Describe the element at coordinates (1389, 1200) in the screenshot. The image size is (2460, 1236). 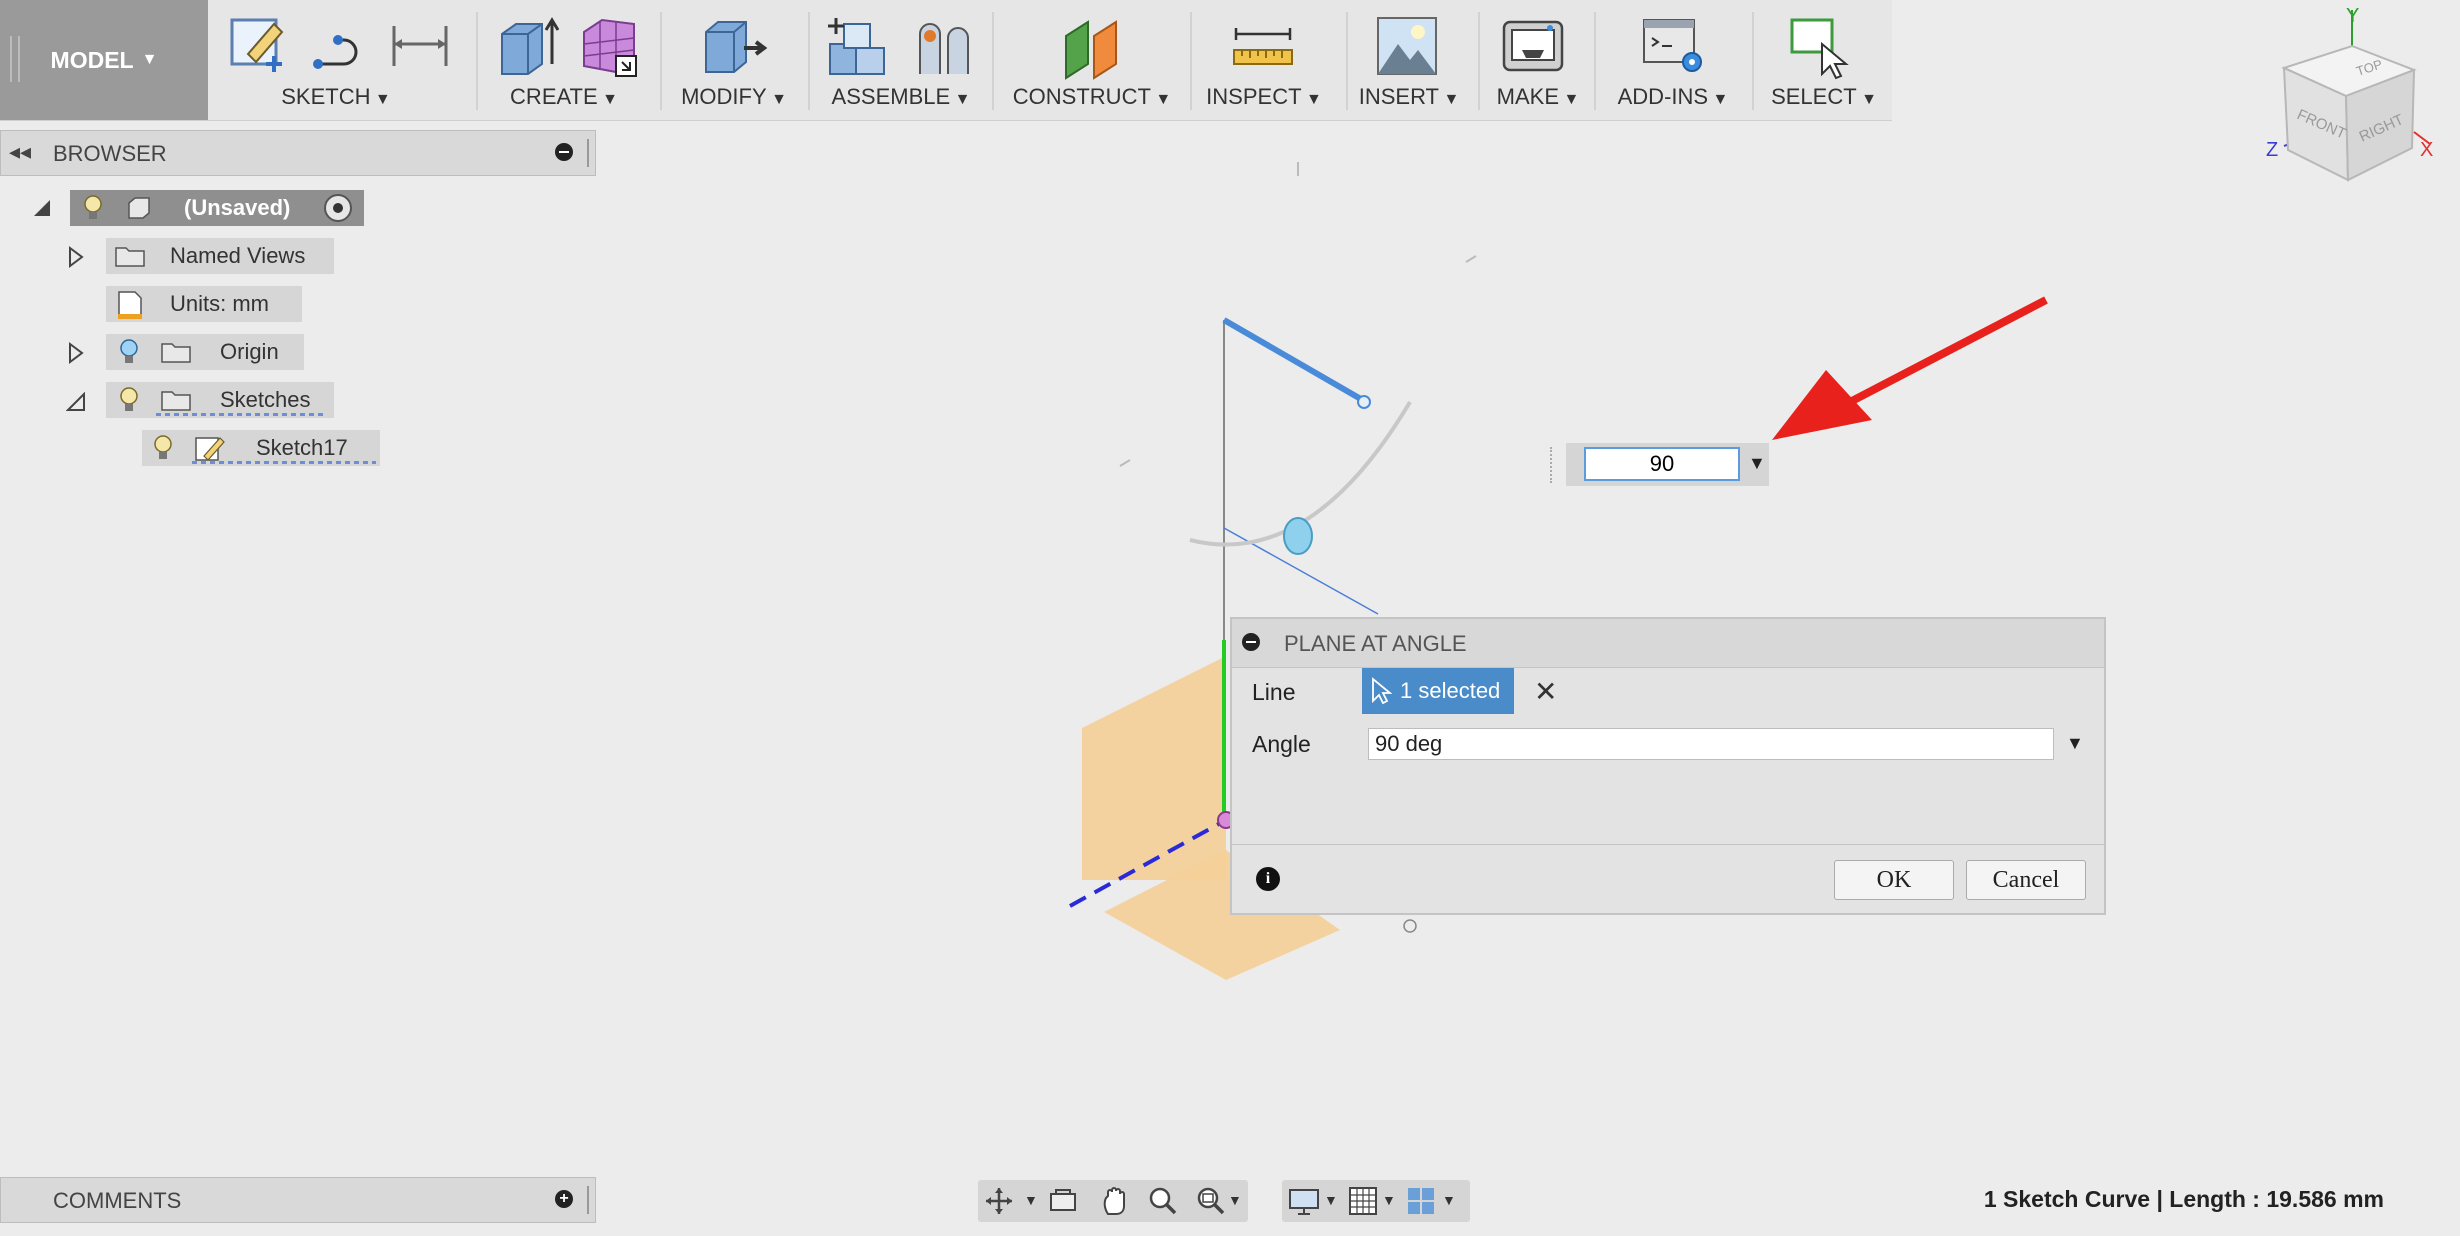
I see `grid-dropdown-icon: ▼` at that location.